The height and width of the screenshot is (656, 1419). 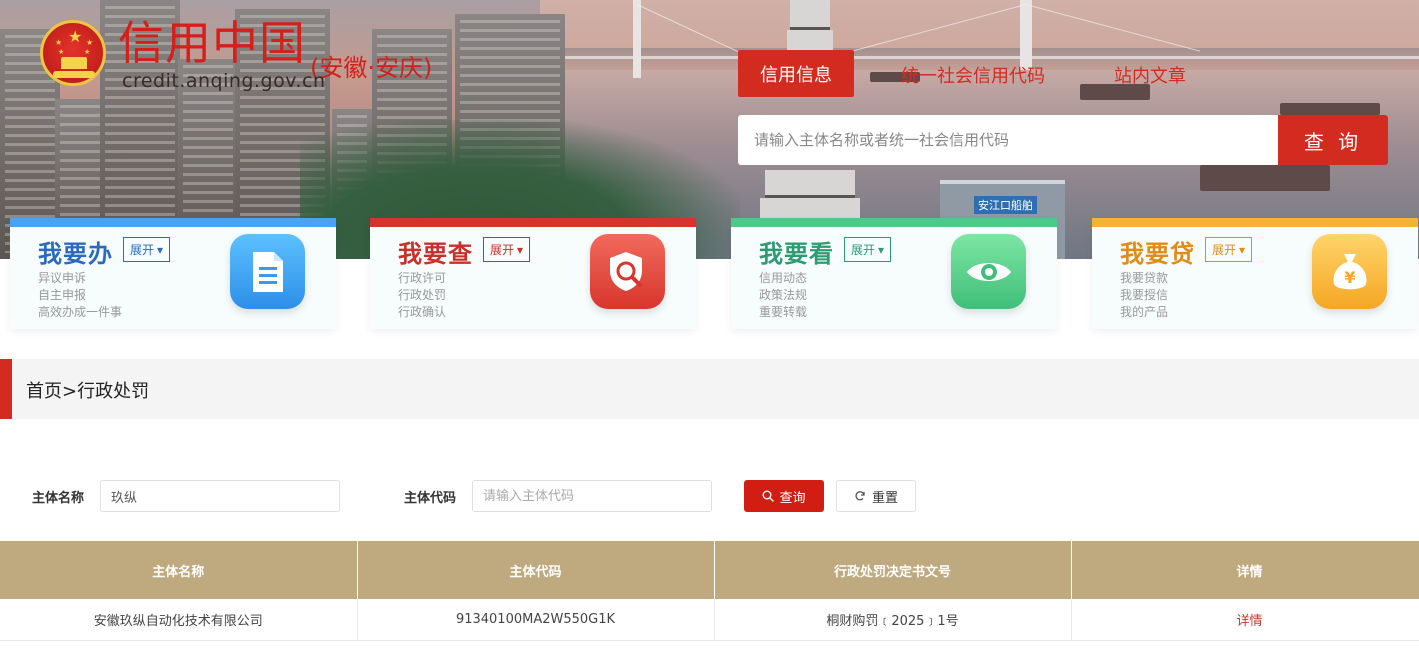 What do you see at coordinates (973, 75) in the screenshot?
I see `nav-item-credit-code: 统一社会信用代码` at bounding box center [973, 75].